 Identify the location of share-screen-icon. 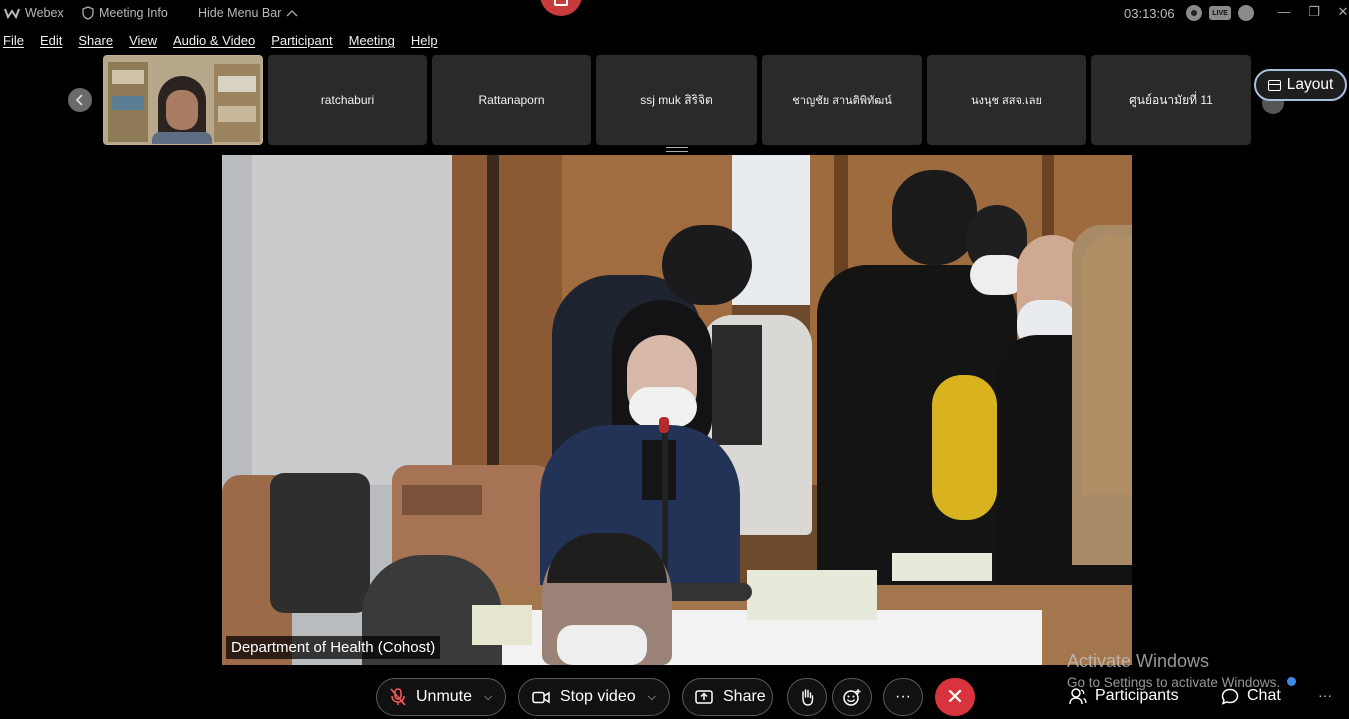
(704, 697).